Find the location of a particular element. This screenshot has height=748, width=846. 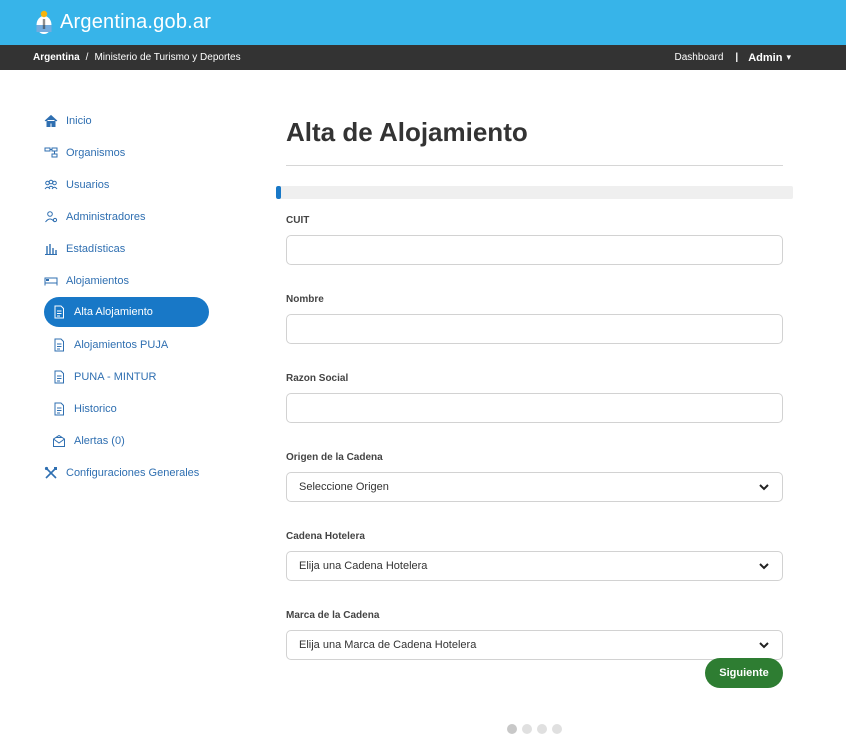

chevron-down-icon: ▾ is located at coordinates (788, 57).